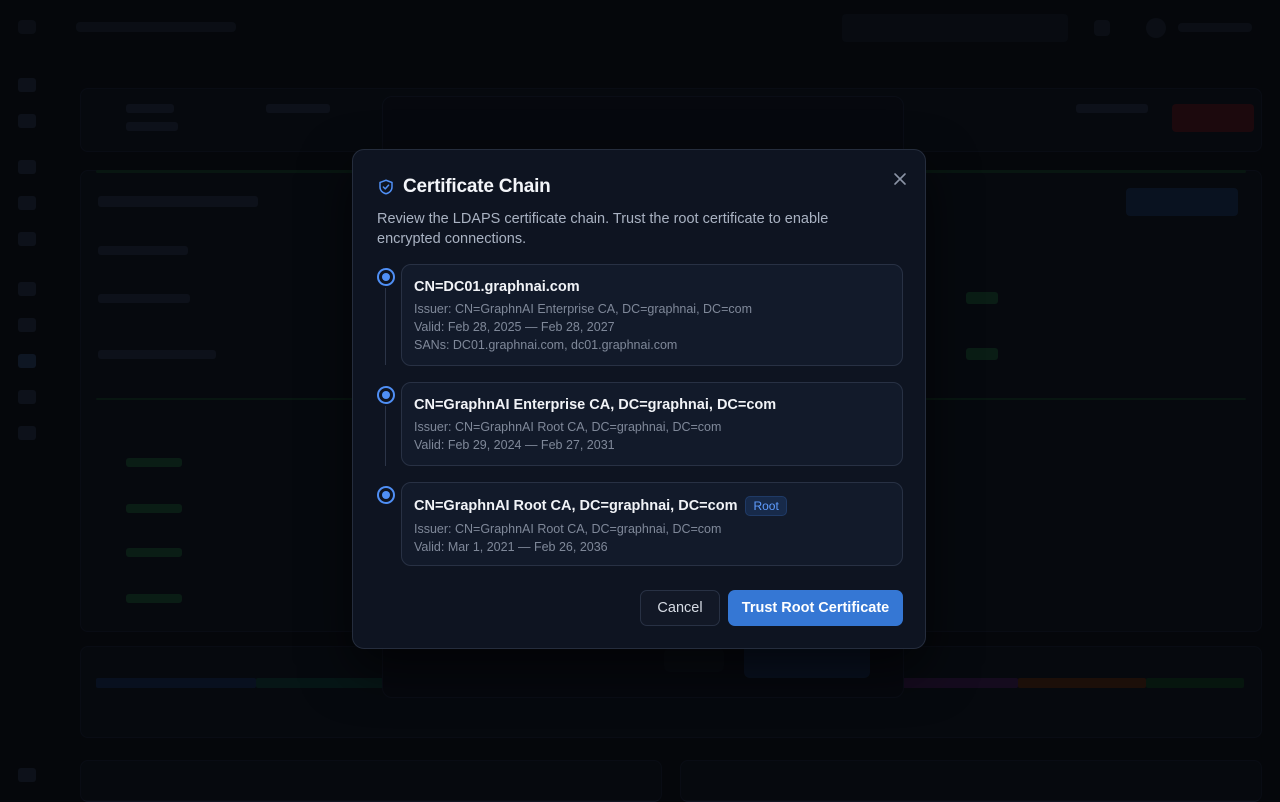  What do you see at coordinates (514, 327) in the screenshot?
I see `certificate-validity: Valid: Feb 28, 2025 — Feb 28, 2027` at bounding box center [514, 327].